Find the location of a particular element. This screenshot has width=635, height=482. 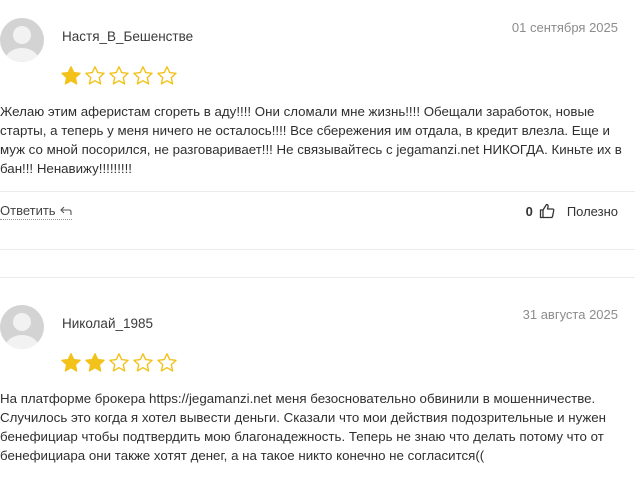

useful-button: Полезно is located at coordinates (592, 211).